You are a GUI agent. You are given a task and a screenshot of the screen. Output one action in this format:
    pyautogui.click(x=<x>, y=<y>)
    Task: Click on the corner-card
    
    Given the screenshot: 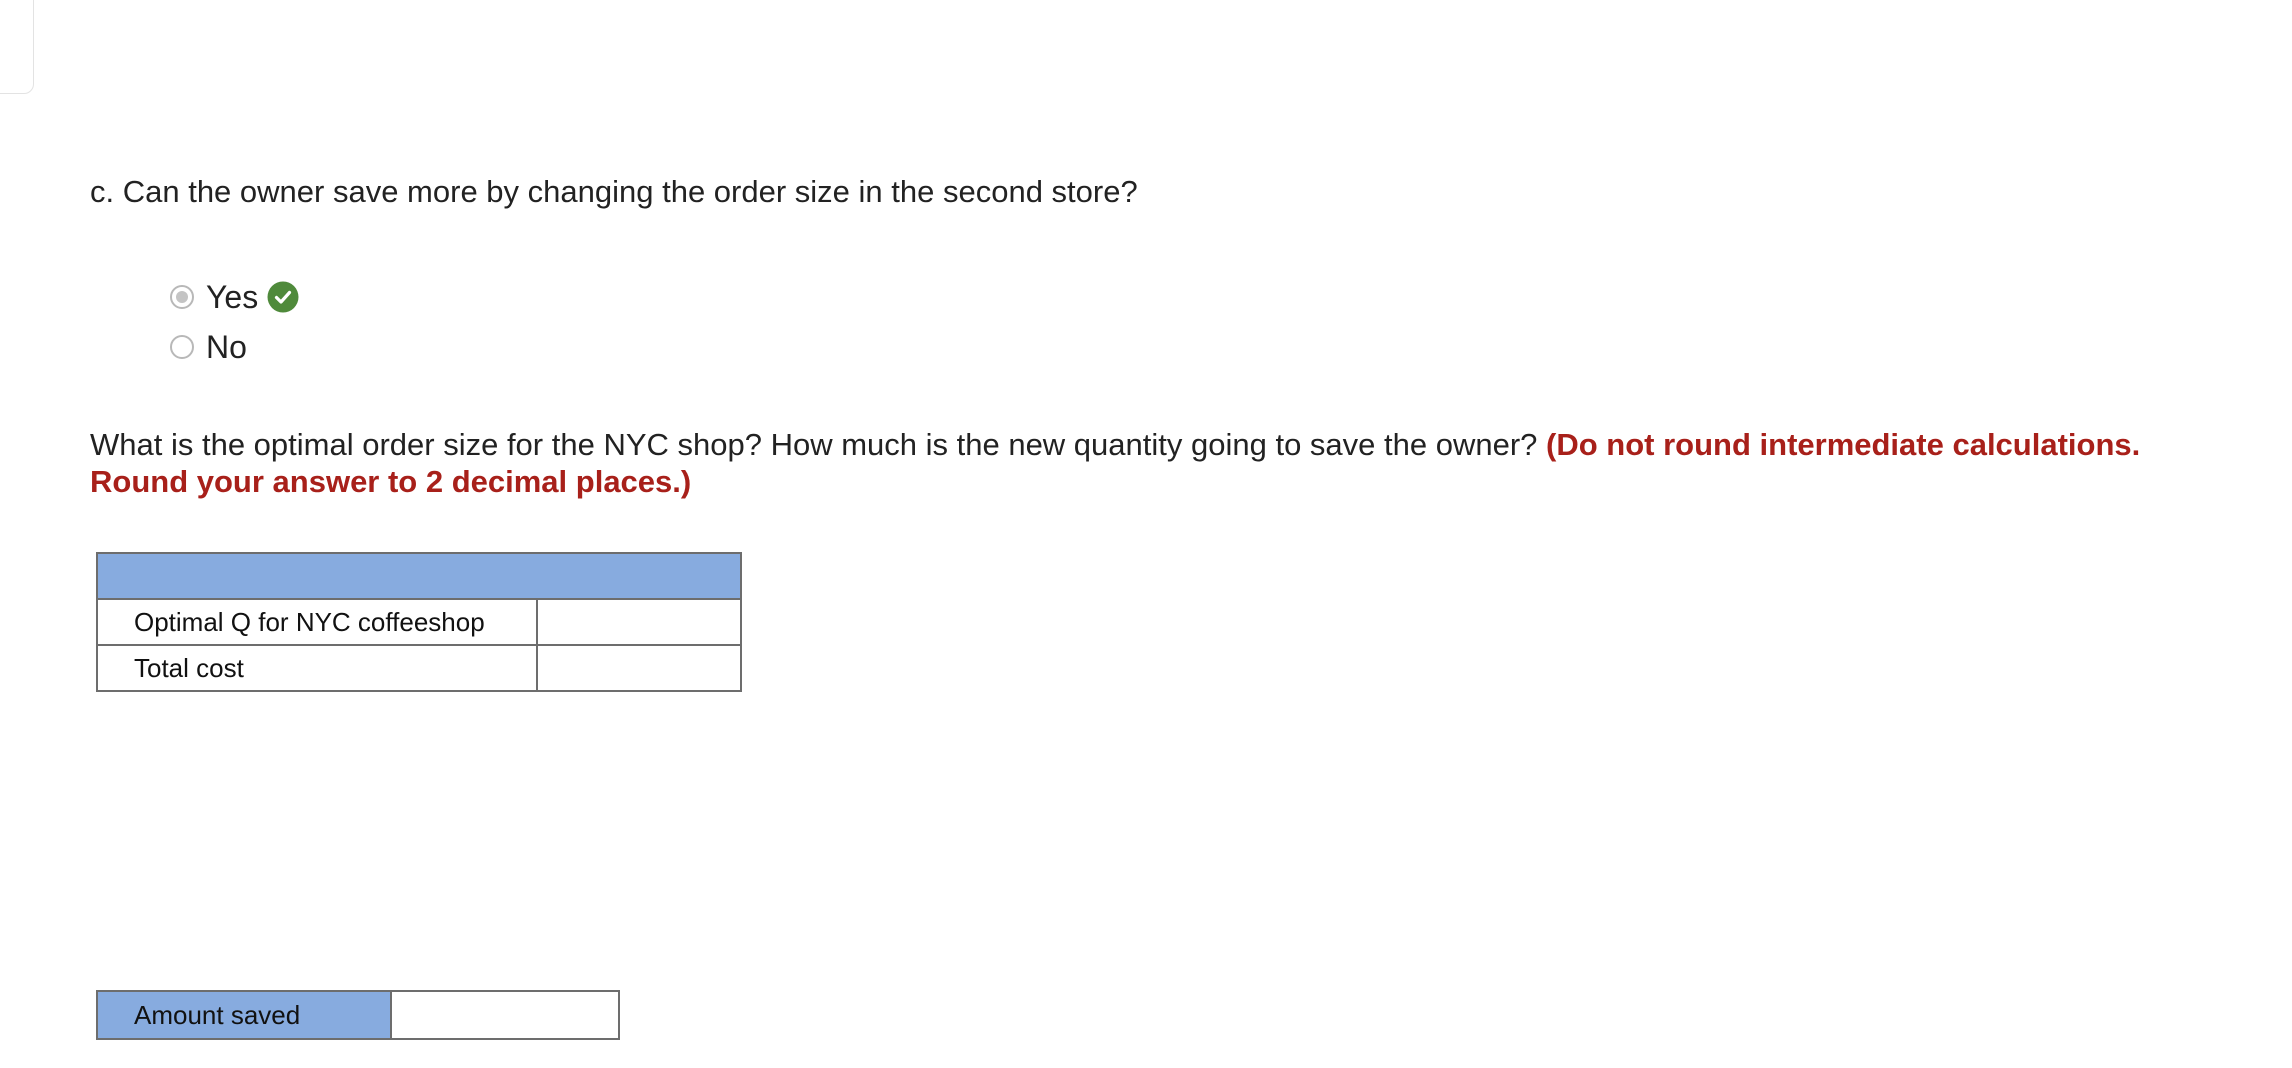 What is the action you would take?
    pyautogui.click(x=17, y=47)
    